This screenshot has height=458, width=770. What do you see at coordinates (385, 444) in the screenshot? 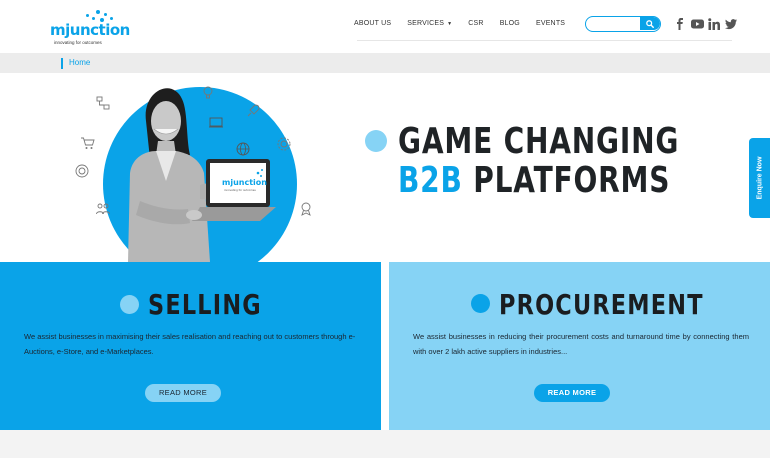
I see `next-section-strip` at bounding box center [385, 444].